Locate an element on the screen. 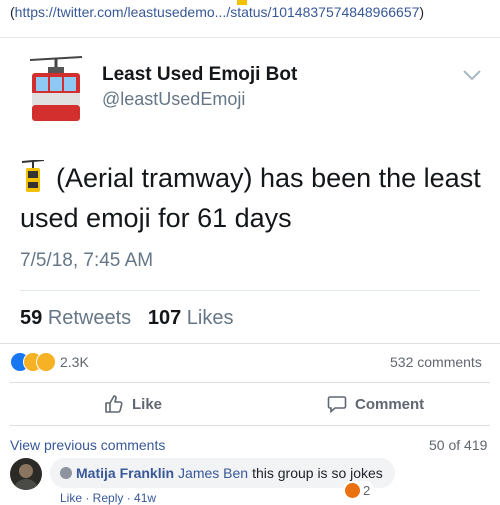 Image resolution: width=500 pixels, height=505 pixels. likes-label: Likes is located at coordinates (210, 318).